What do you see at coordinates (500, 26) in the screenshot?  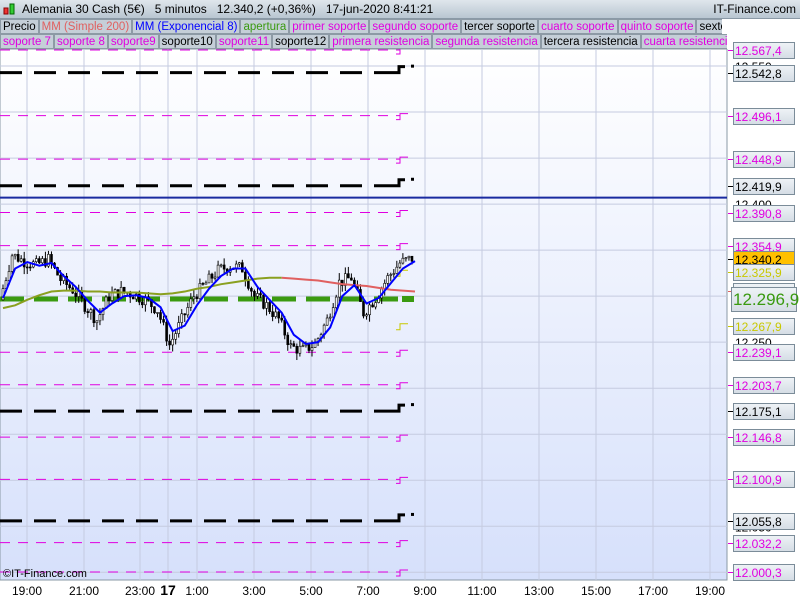 I see `legend-item: tercer soporte` at bounding box center [500, 26].